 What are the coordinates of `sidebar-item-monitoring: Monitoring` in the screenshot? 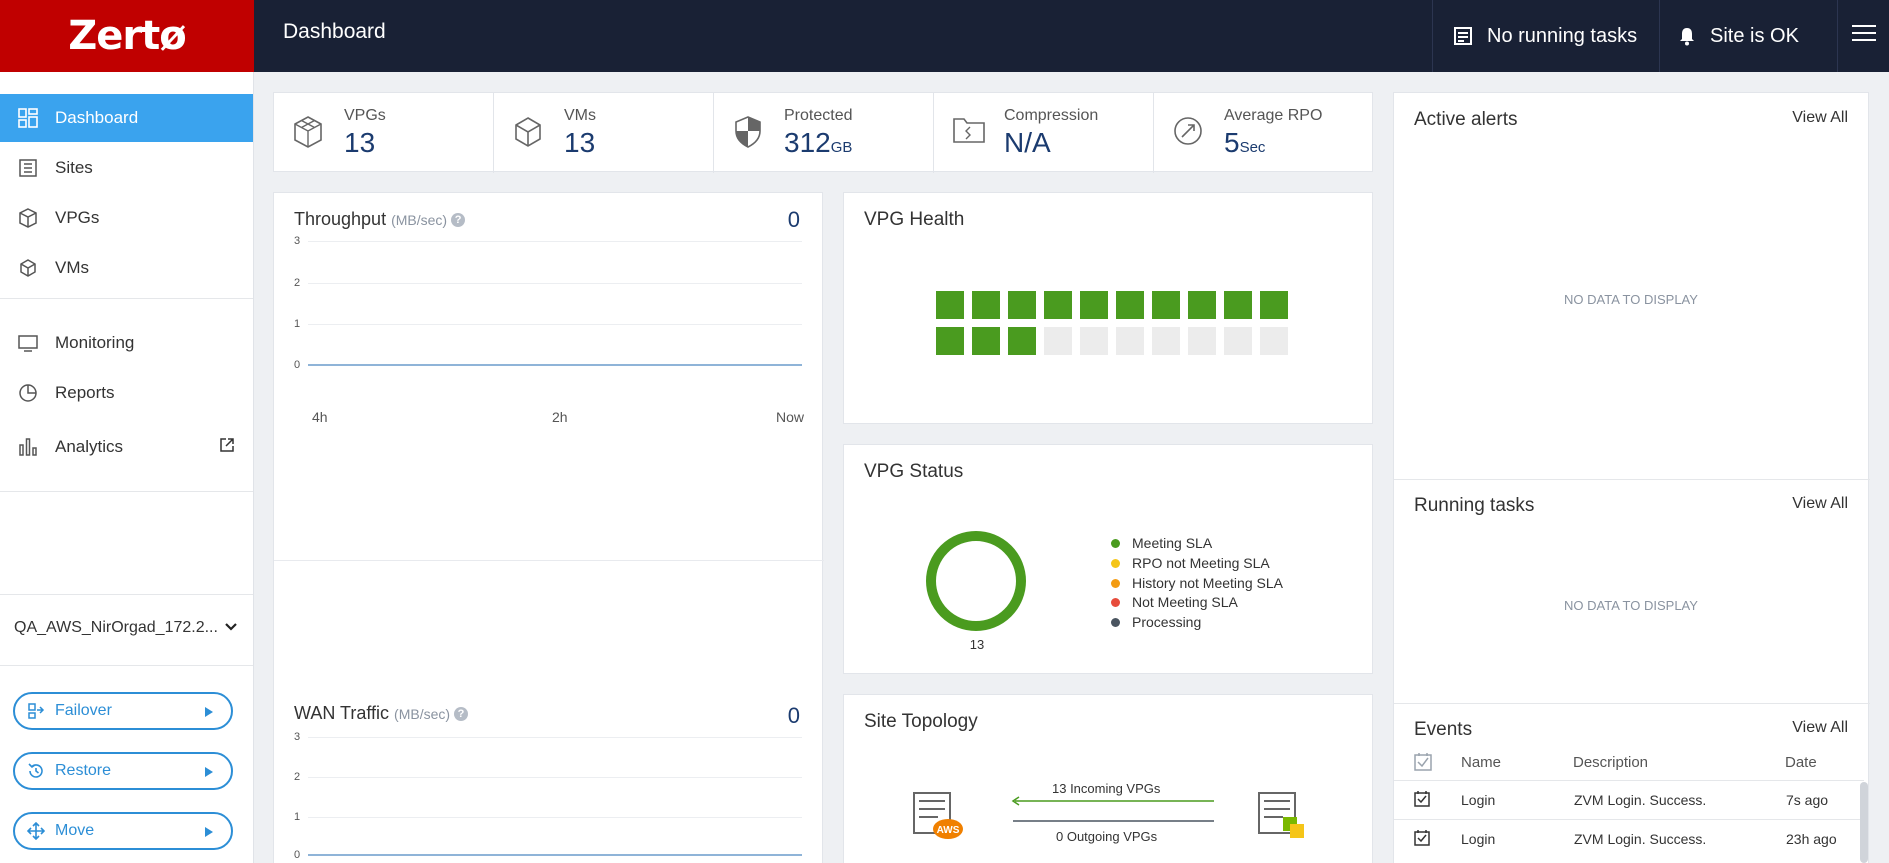 It's located at (126, 343).